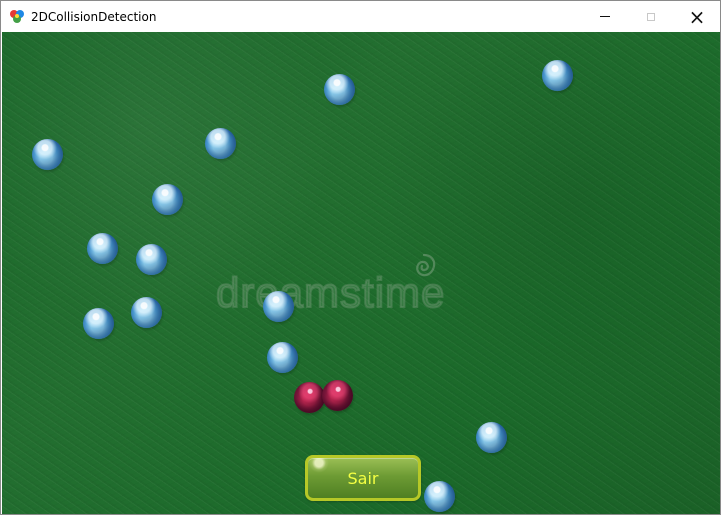  I want to click on window-title: 2DCollisionDetection, so click(94, 17).